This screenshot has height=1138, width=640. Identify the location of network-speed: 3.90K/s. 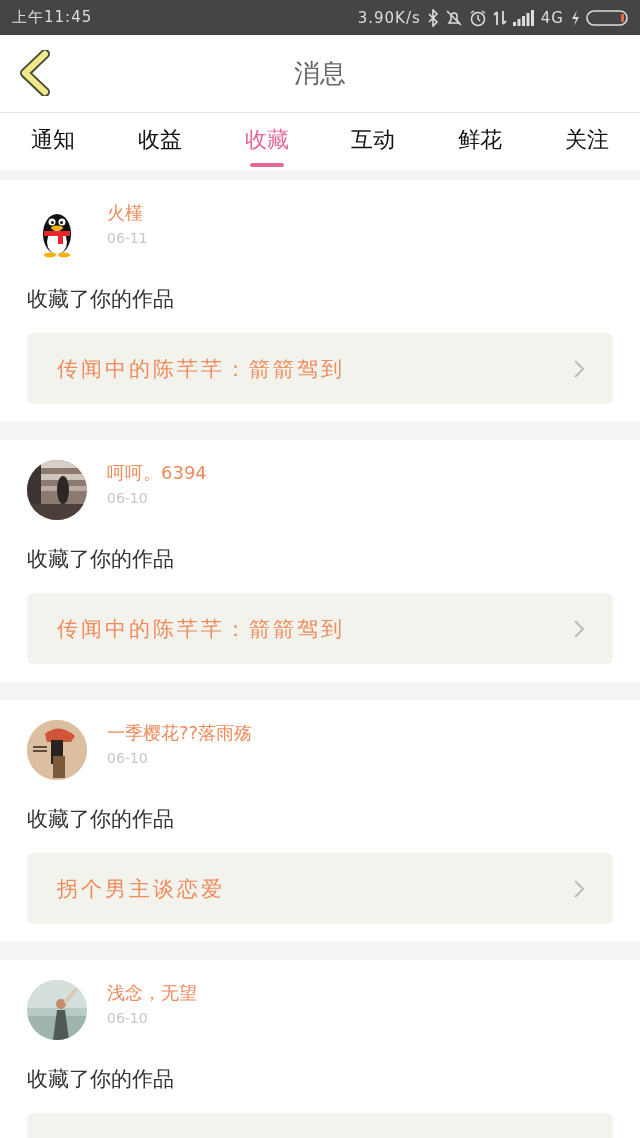
(389, 17).